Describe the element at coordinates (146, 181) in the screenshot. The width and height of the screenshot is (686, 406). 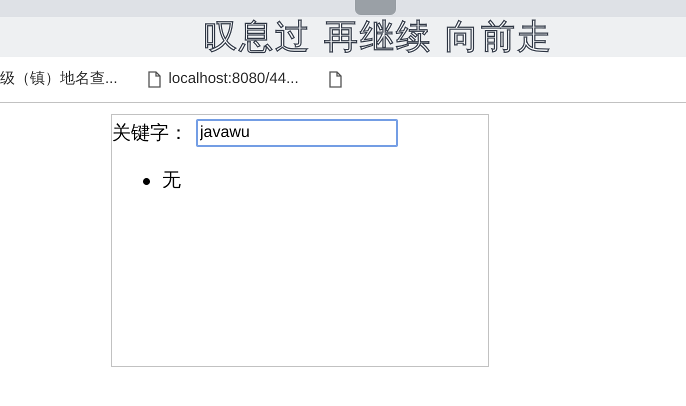
I see `bullet-icon` at that location.